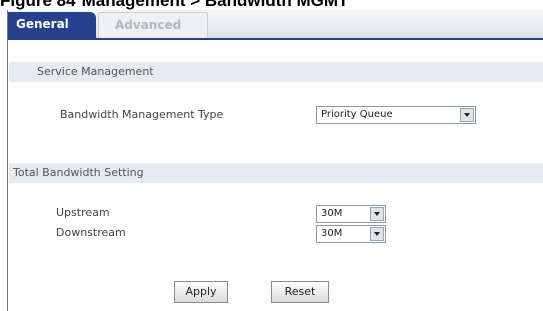 This screenshot has height=311, width=543. What do you see at coordinates (276, 72) in the screenshot?
I see `section-service-management: Service Management` at bounding box center [276, 72].